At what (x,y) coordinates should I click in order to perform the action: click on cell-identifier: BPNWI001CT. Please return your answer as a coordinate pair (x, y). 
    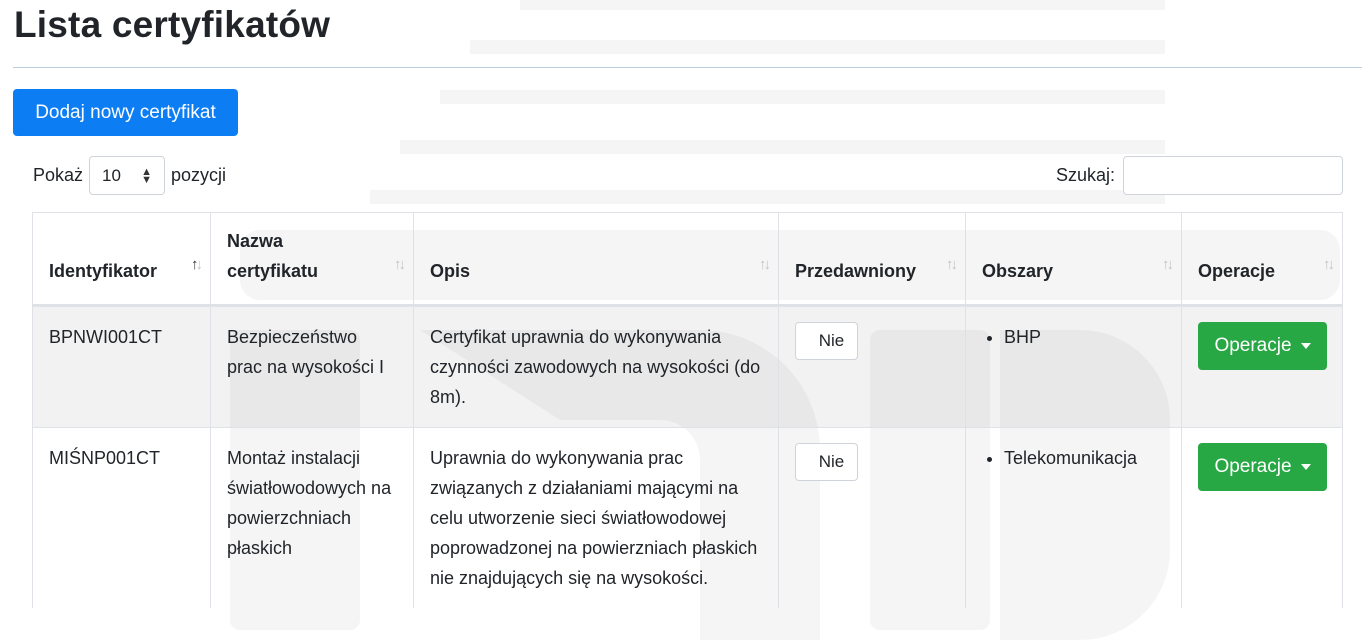
    Looking at the image, I should click on (121, 366).